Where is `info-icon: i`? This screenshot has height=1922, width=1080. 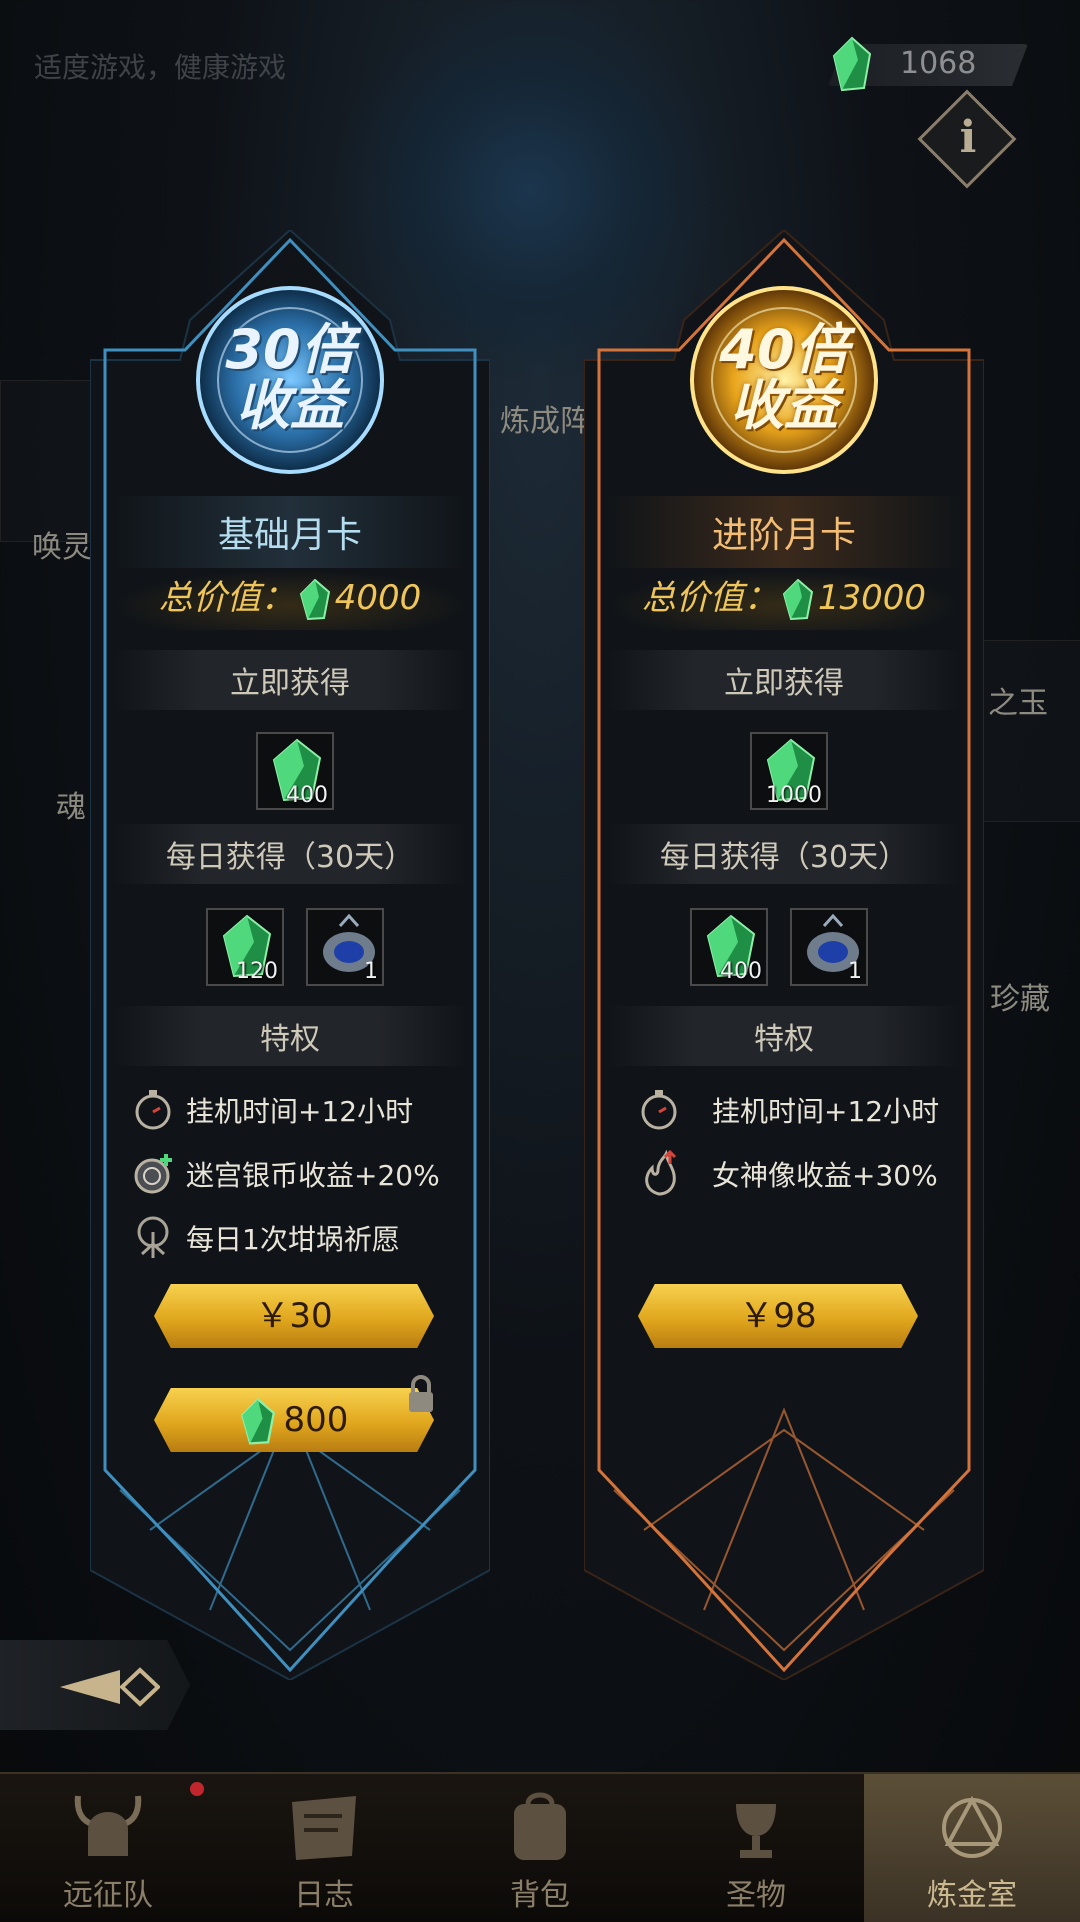
info-icon: i is located at coordinates (968, 137).